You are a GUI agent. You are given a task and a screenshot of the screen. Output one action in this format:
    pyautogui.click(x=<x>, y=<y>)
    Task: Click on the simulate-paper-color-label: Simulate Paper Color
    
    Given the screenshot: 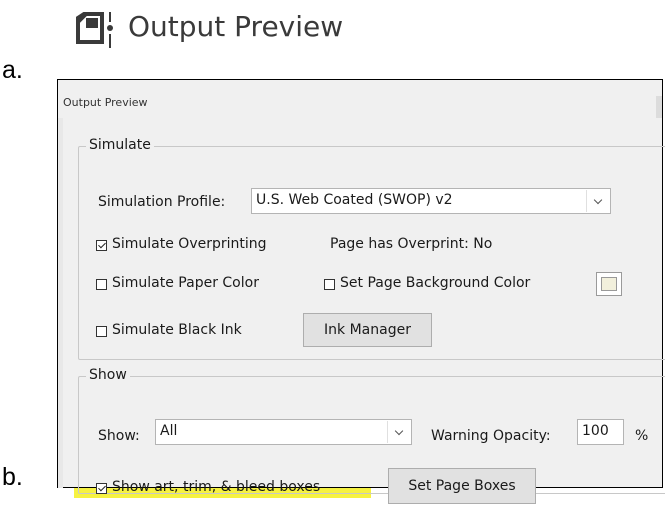 What is the action you would take?
    pyautogui.click(x=185, y=283)
    